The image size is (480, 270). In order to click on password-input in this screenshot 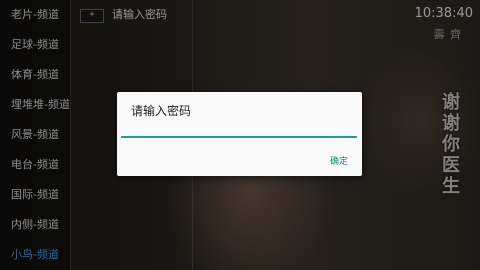, I will do `click(239, 130)`.